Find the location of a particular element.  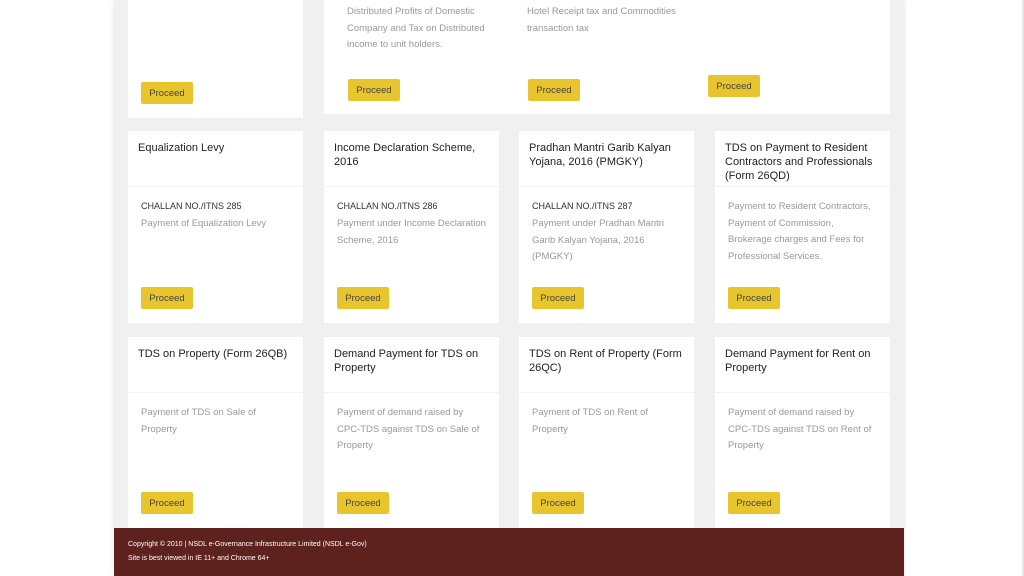

challan-number: CHALLAN NO./ITNS 287 is located at coordinates (582, 206).